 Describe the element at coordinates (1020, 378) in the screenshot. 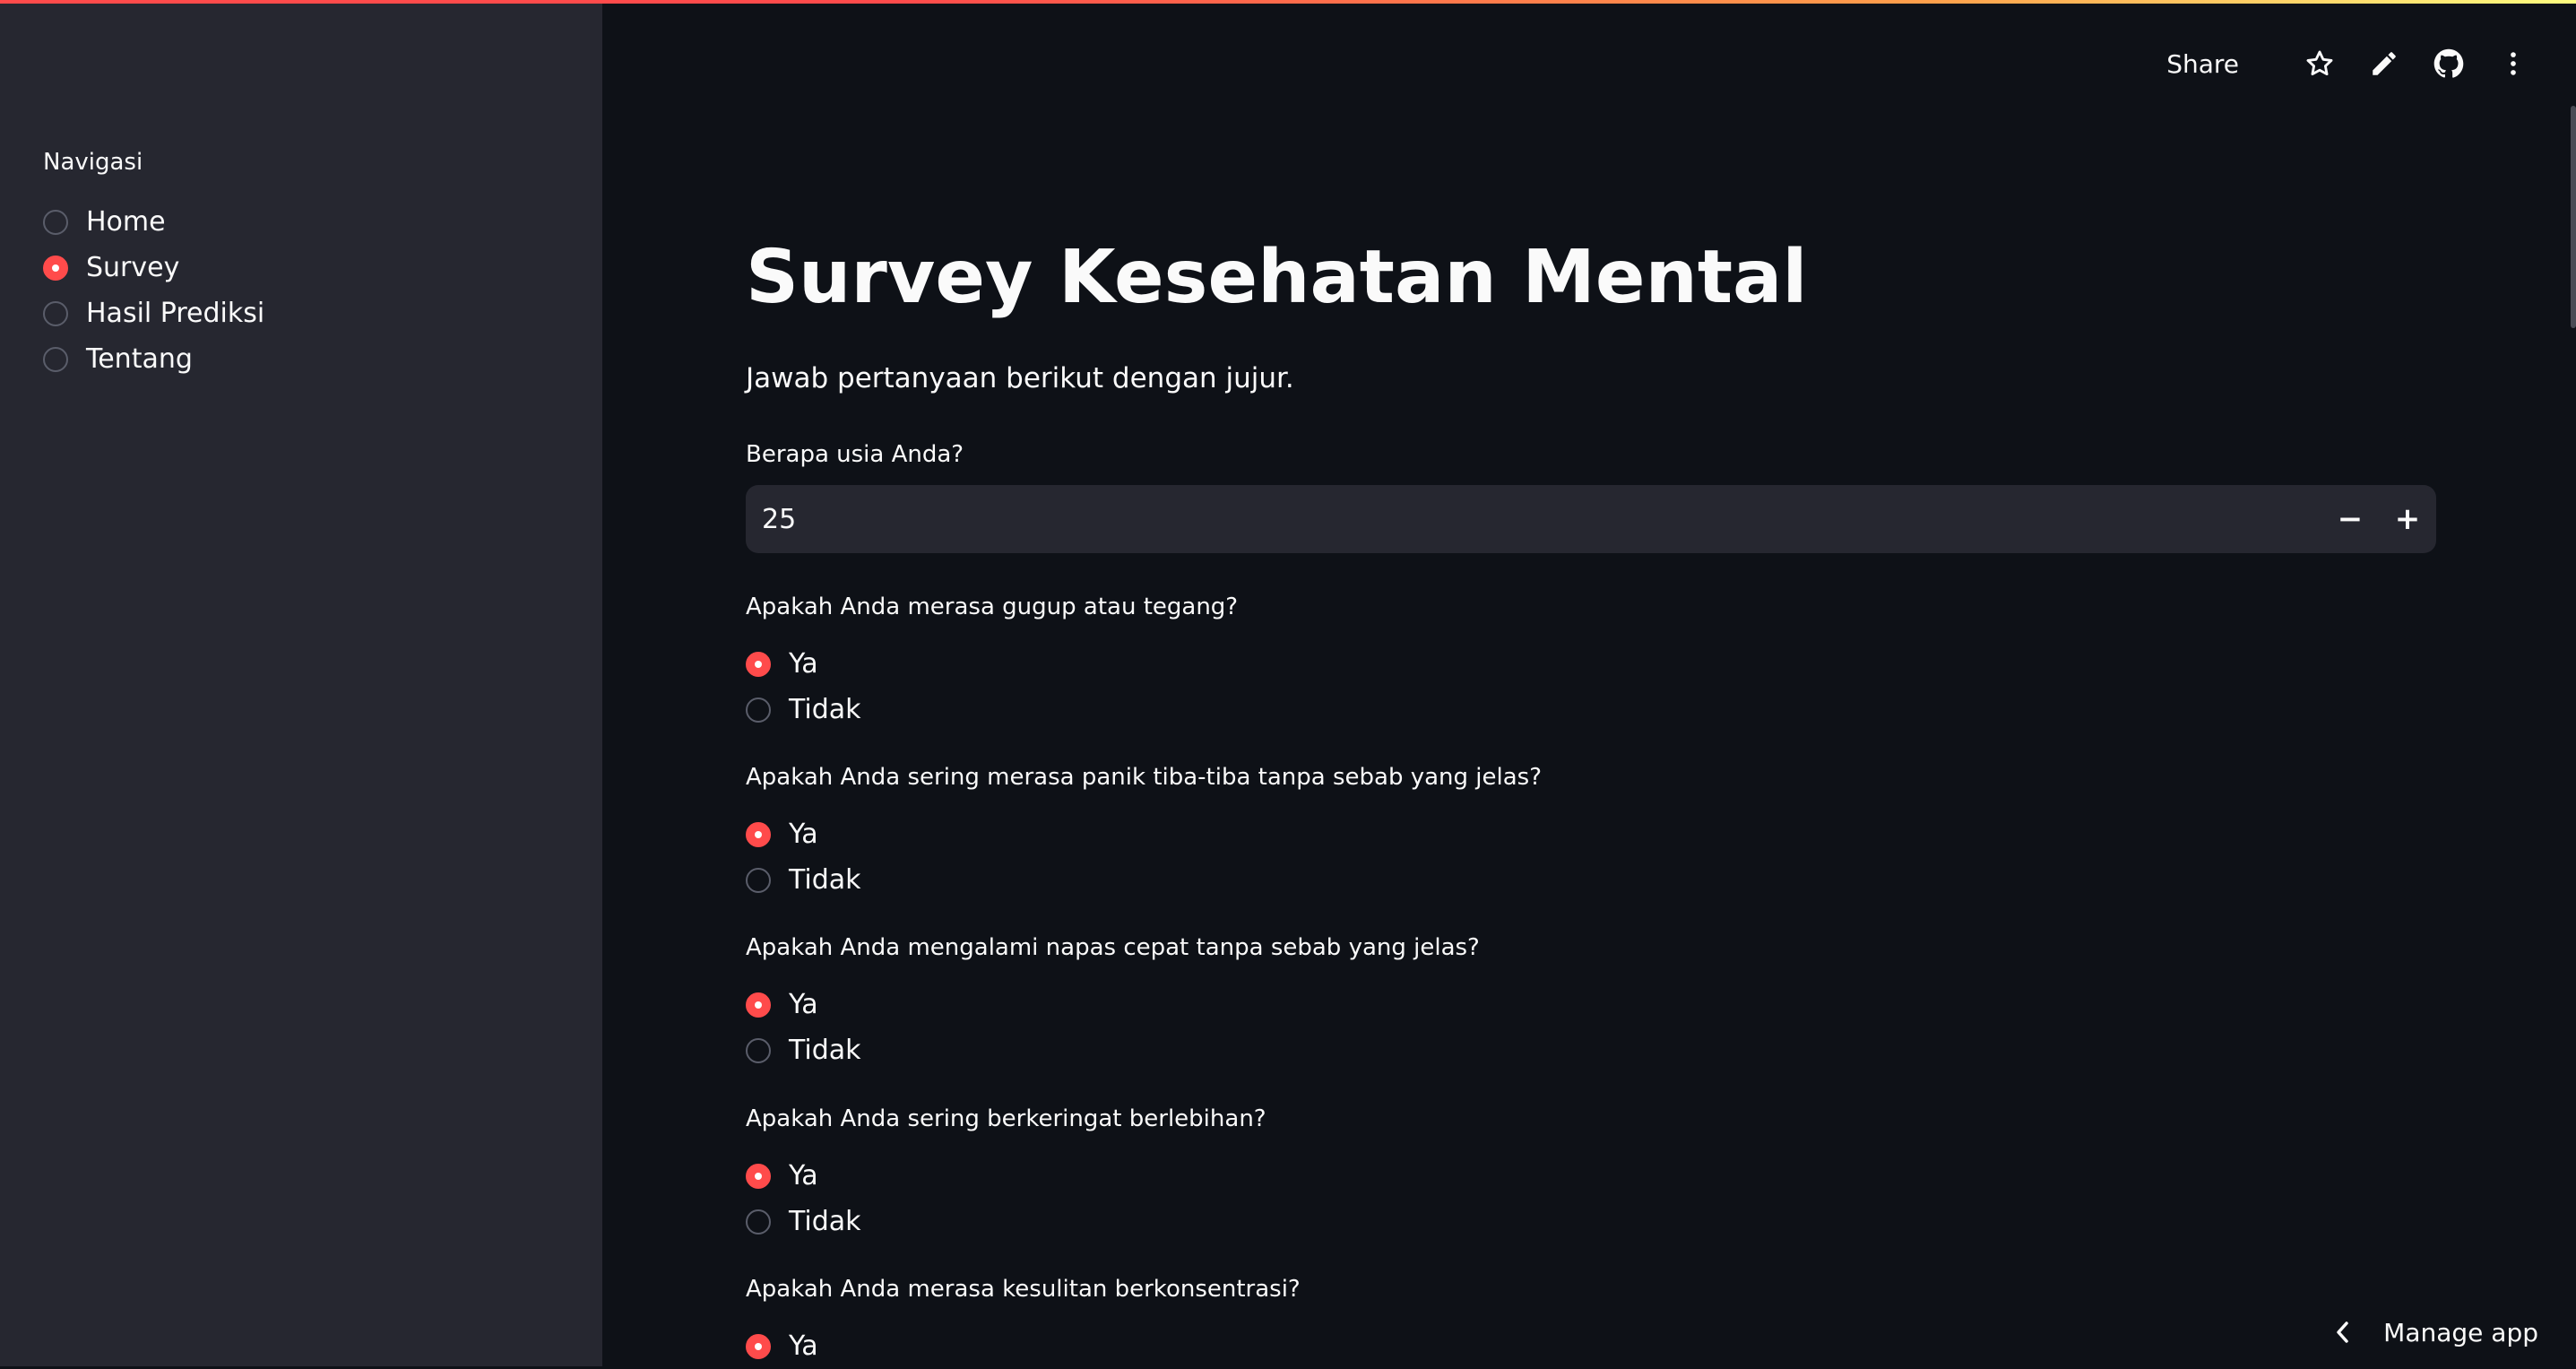

I see `page-subtitle: Jawab pertanyaan berikut dengan jujur.` at that location.